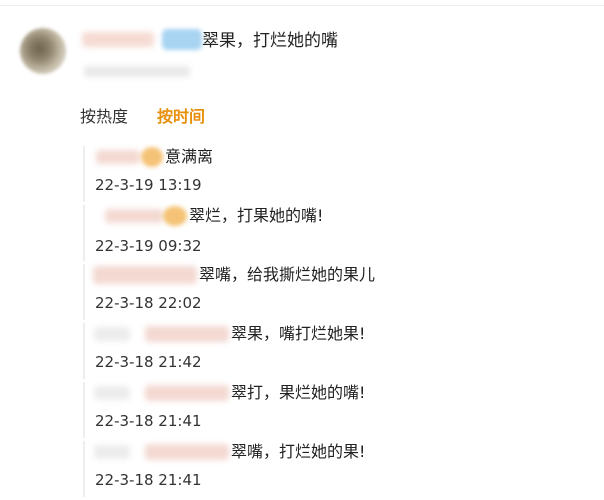  I want to click on comment-text: 意满离, so click(189, 156).